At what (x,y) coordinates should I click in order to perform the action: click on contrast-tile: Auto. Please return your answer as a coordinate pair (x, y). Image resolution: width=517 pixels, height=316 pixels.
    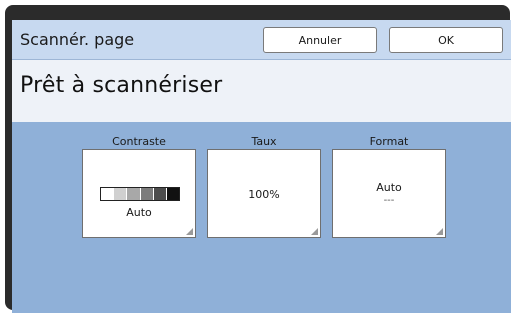
    Looking at the image, I should click on (139, 193).